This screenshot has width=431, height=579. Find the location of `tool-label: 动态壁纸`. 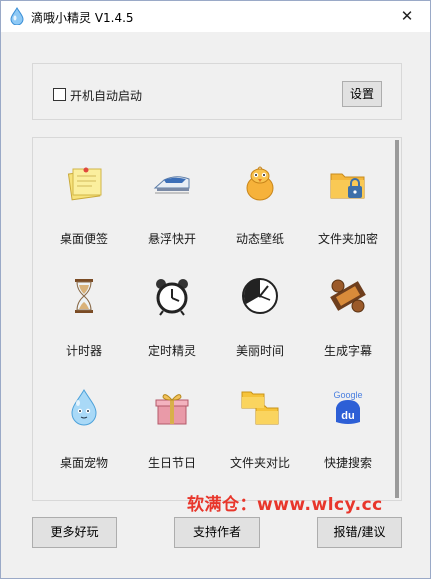

tool-label: 动态壁纸 is located at coordinates (259, 239).